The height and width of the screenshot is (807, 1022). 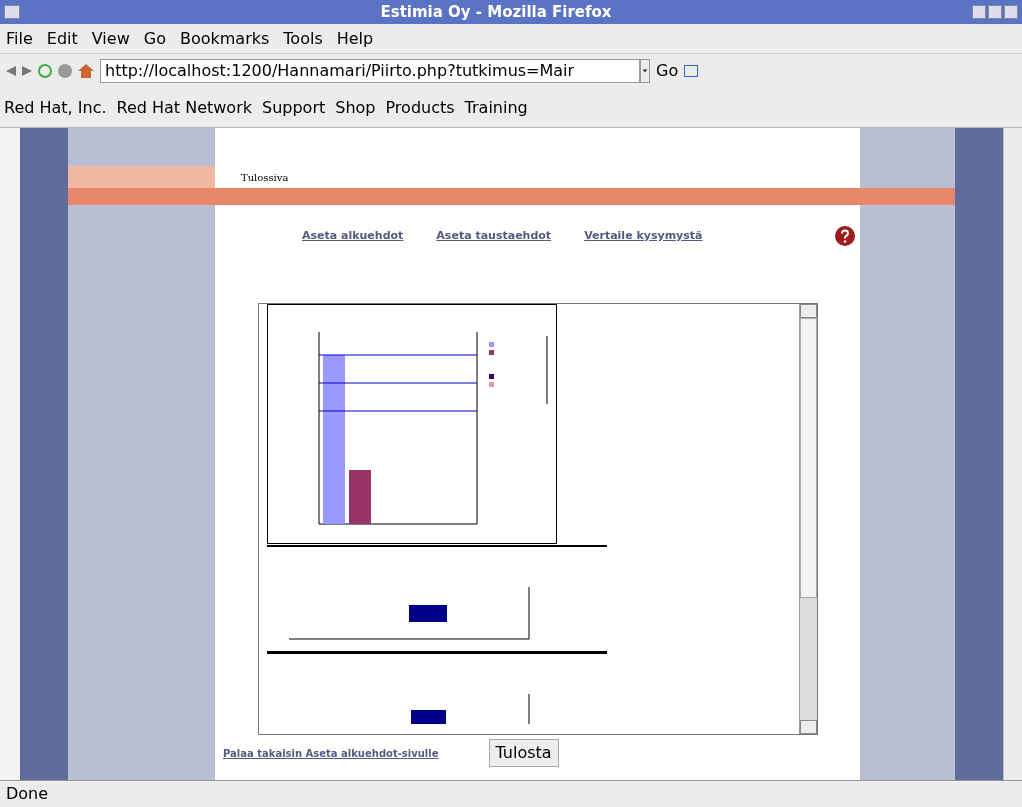 I want to click on menu-item: Edit, so click(x=62, y=38).